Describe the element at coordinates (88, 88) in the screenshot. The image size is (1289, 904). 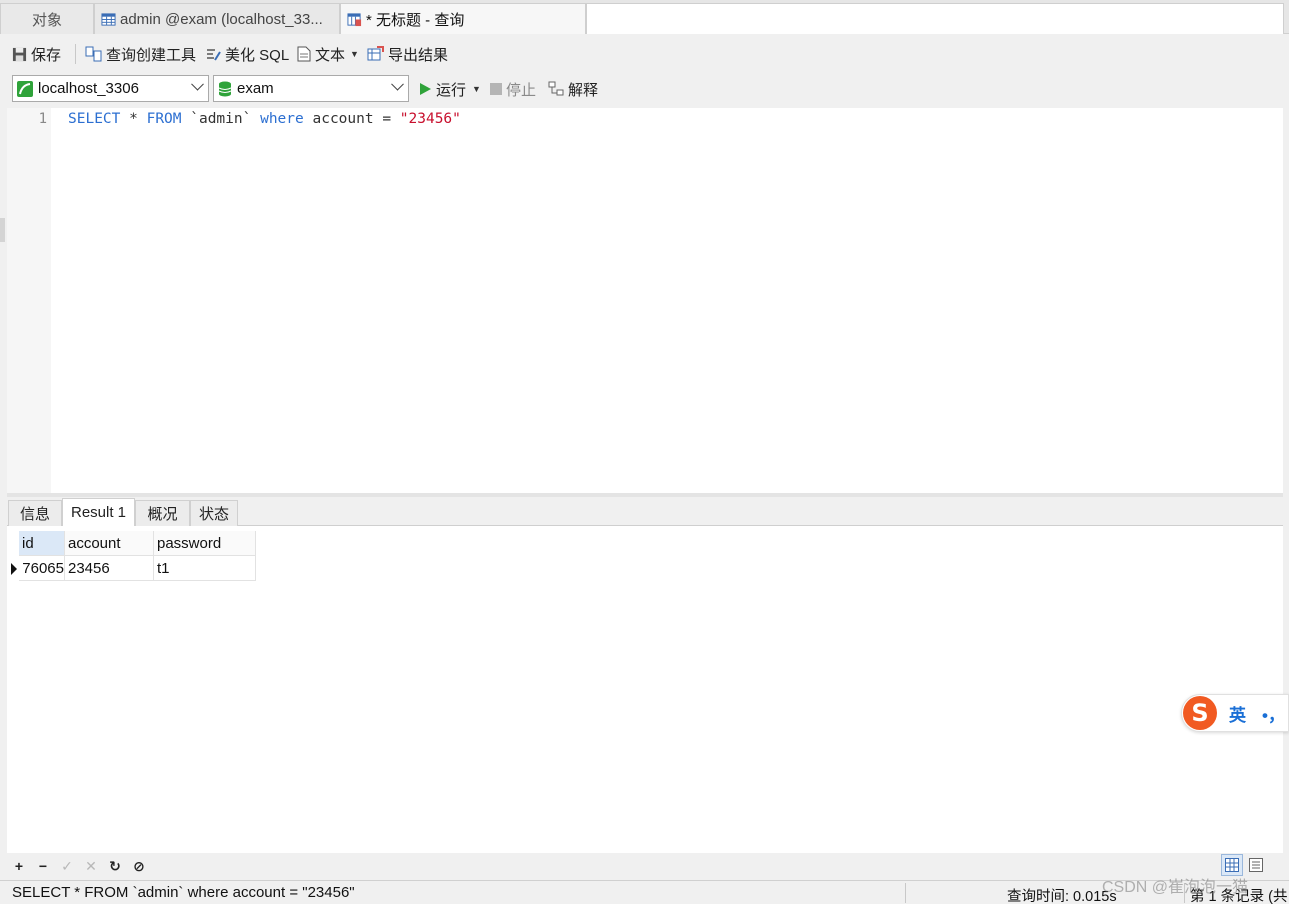
I see `connection-value: localhost_3306` at that location.